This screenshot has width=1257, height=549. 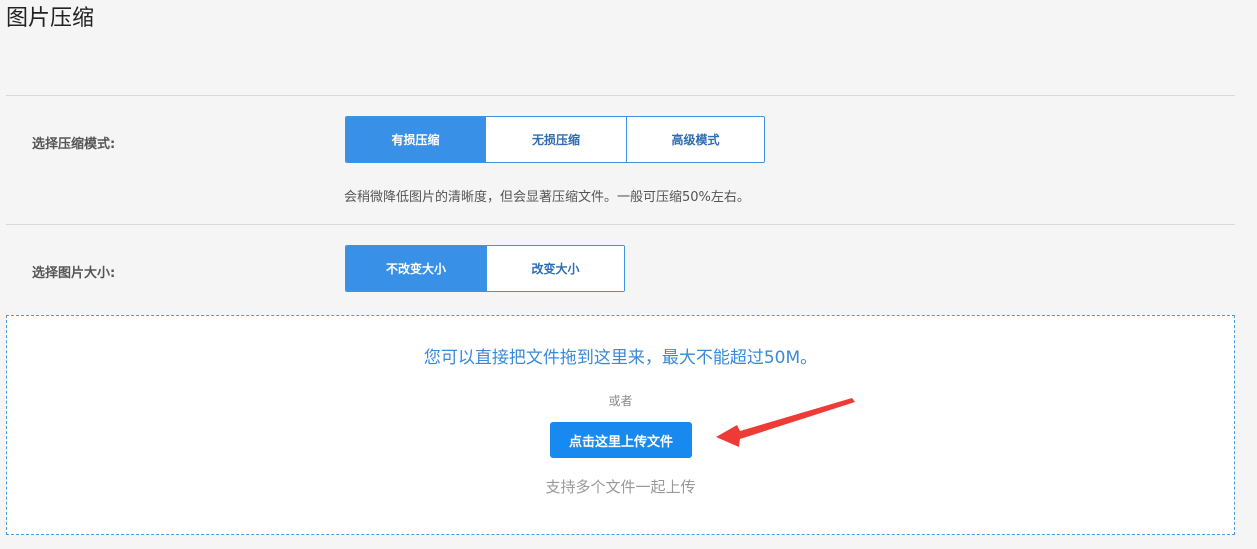 I want to click on lossy-compression-button: 有损压缩, so click(x=415, y=139).